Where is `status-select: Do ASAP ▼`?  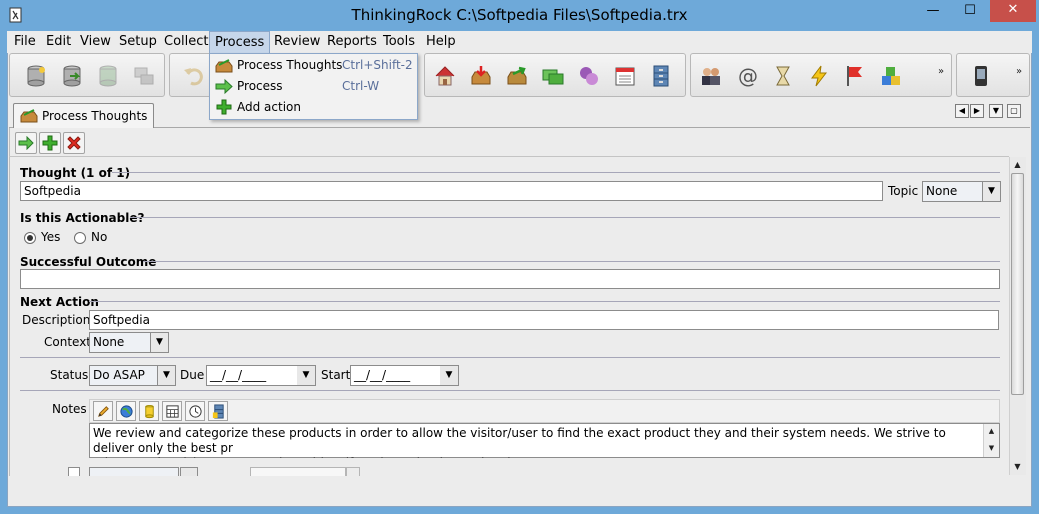 status-select: Do ASAP ▼ is located at coordinates (132, 375).